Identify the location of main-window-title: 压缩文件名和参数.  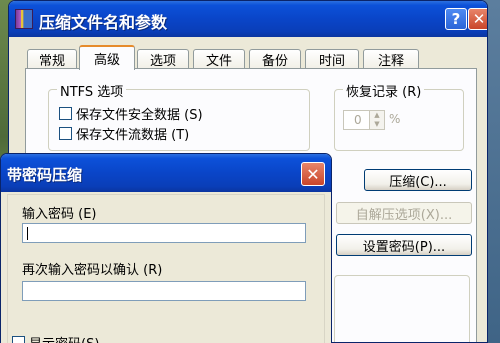
(103, 22).